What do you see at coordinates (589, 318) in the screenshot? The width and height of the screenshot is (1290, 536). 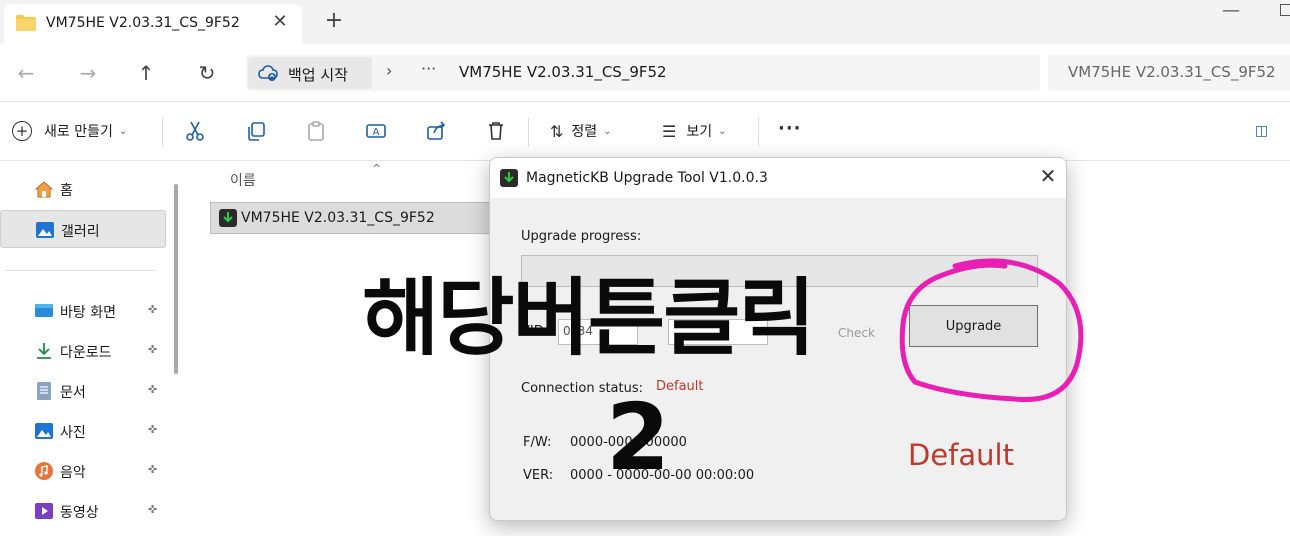 I see `annotation-text: 해당버튼클릭` at bounding box center [589, 318].